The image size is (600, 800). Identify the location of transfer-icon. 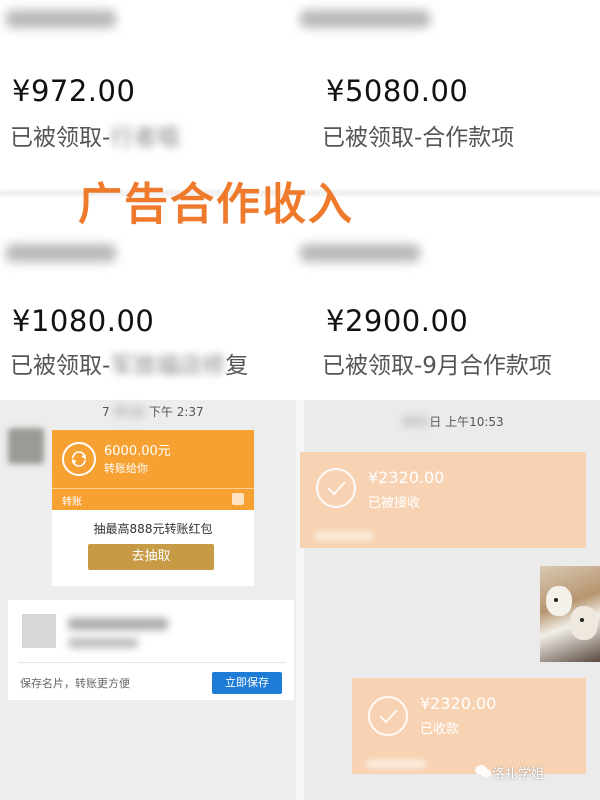
(79, 459).